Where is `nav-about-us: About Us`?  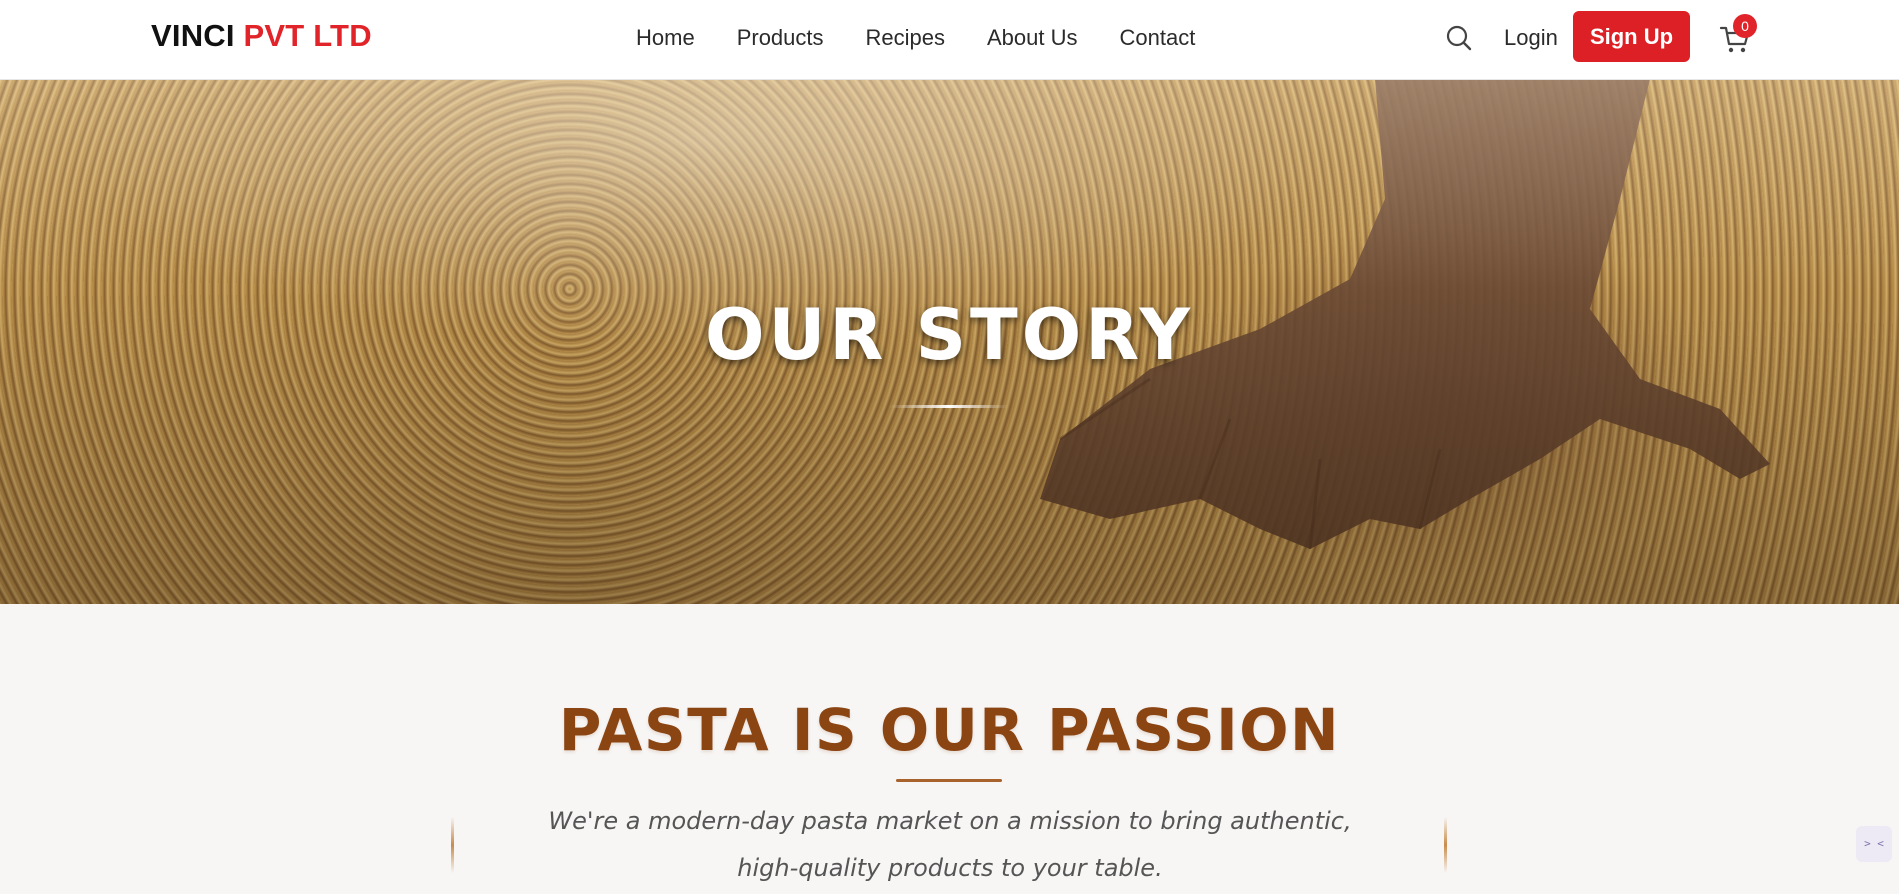
nav-about-us: About Us is located at coordinates (1032, 38).